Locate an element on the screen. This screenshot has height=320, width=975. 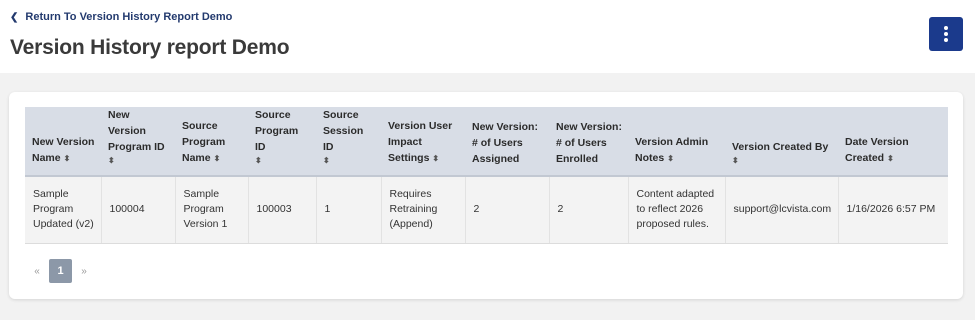
cell-date-version-created: 1/16/2026 6:57 PM is located at coordinates (893, 210).